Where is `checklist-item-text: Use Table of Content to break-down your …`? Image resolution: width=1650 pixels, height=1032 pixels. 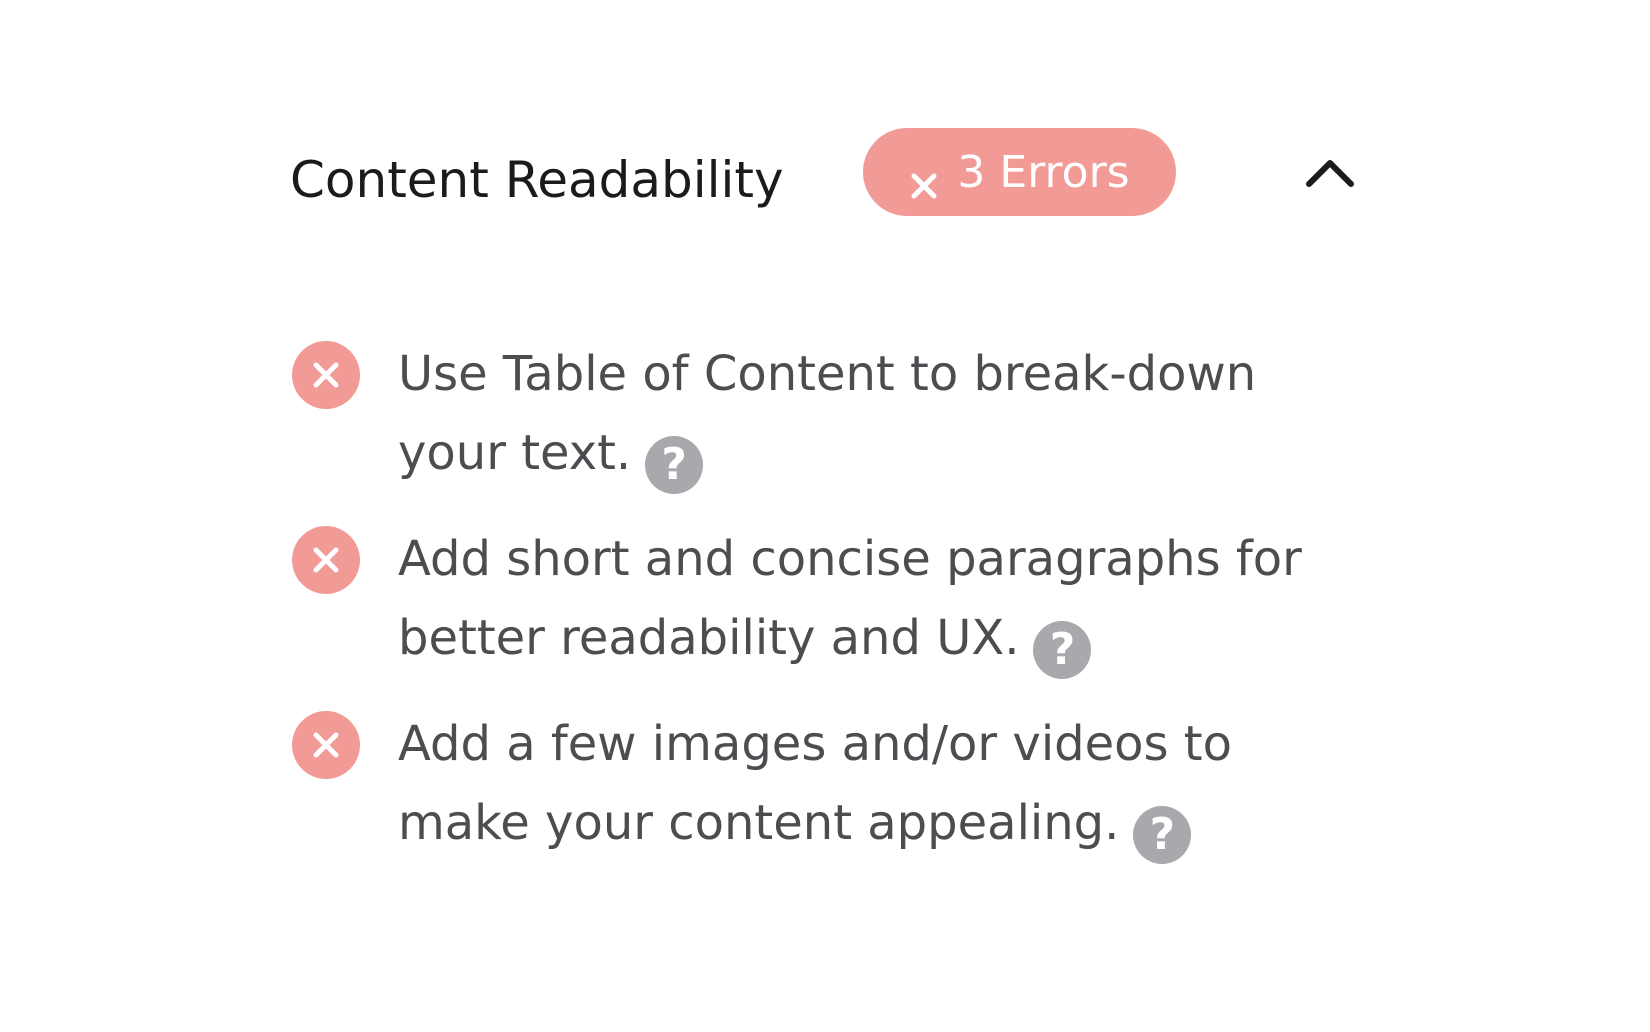
checklist-item-text: Use Table of Content to break-down your … is located at coordinates (878, 414).